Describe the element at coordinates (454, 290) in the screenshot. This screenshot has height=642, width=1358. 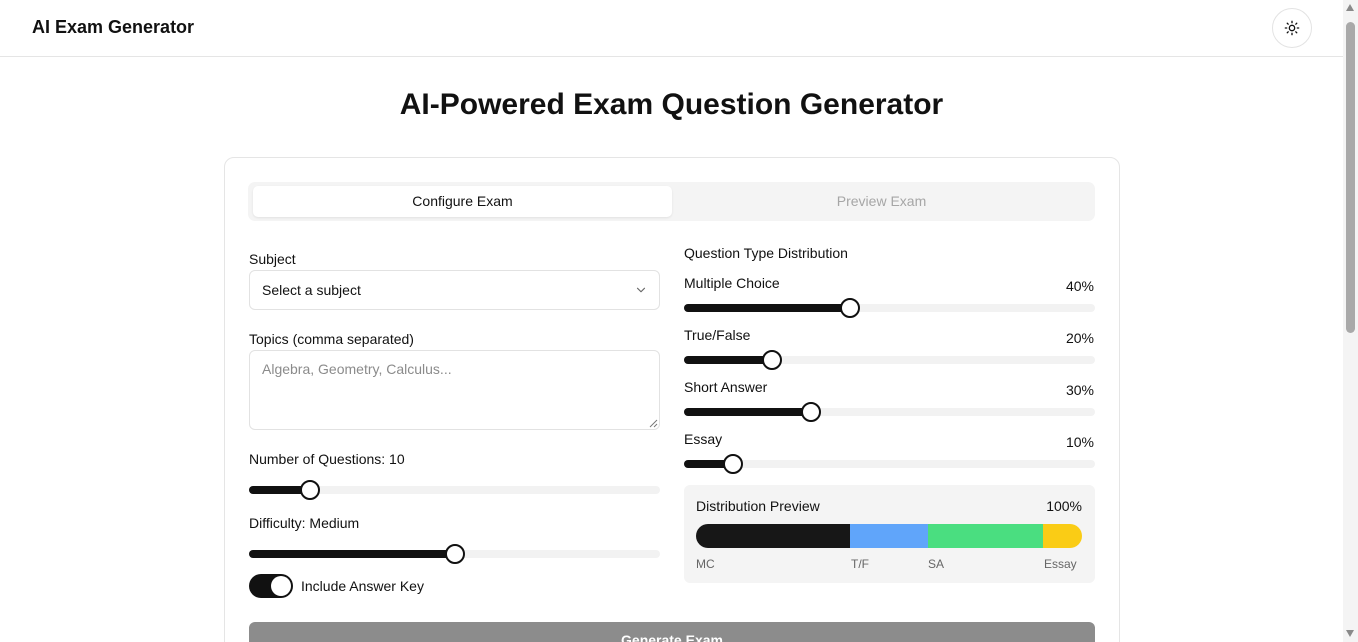
I see `subject-select: Select a subject` at that location.